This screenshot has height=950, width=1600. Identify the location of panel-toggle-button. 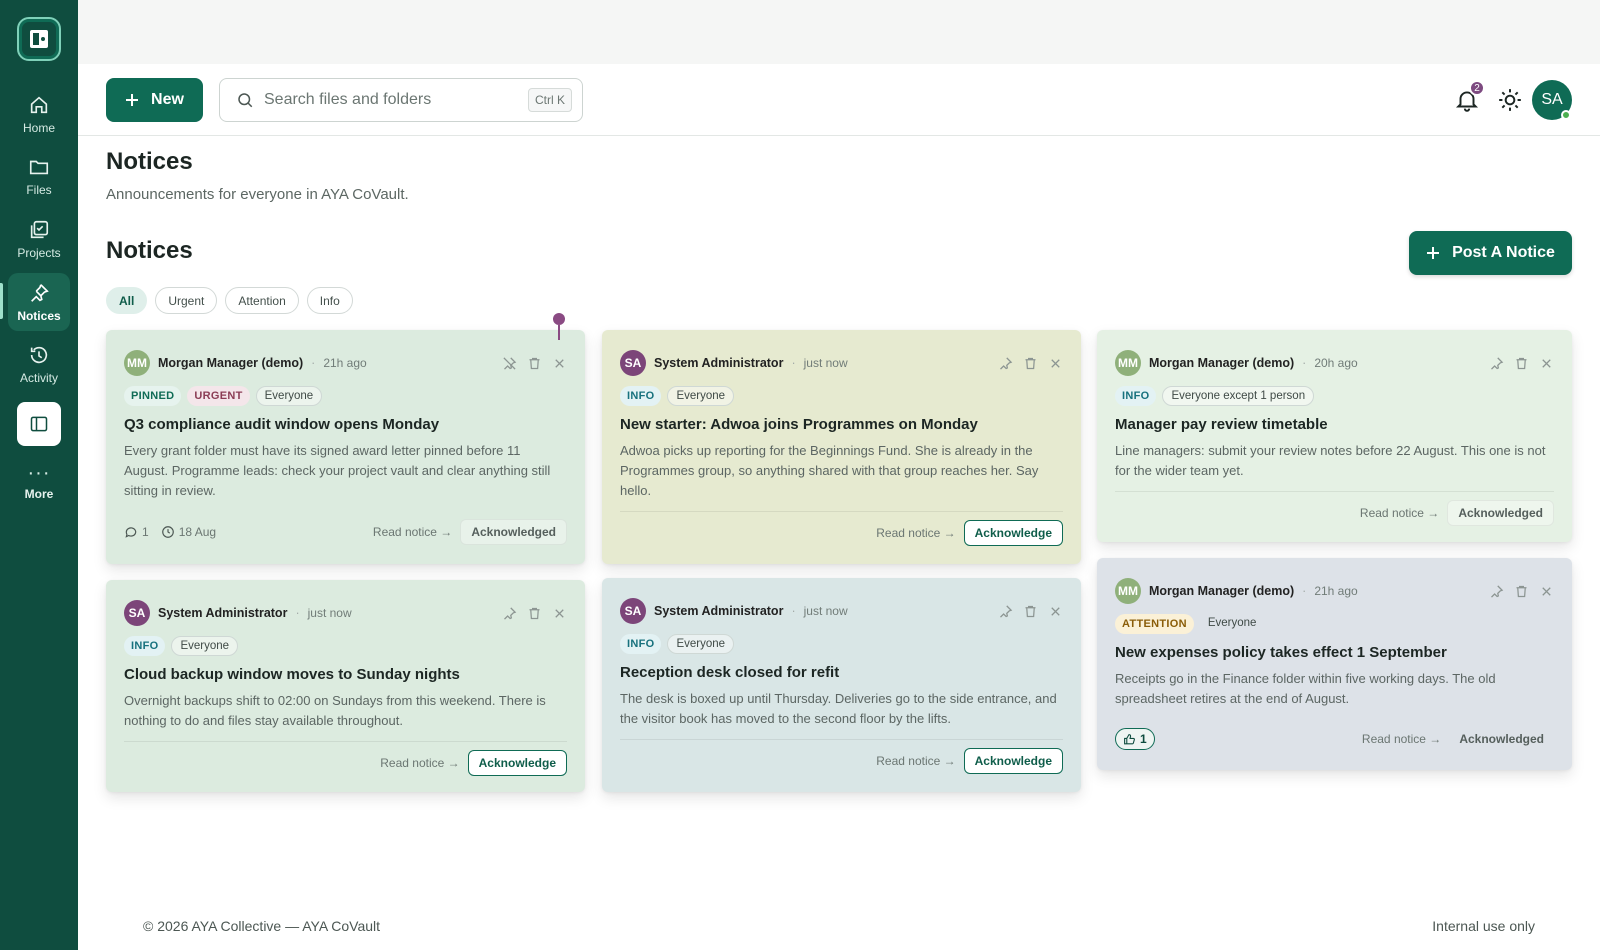
(39, 424).